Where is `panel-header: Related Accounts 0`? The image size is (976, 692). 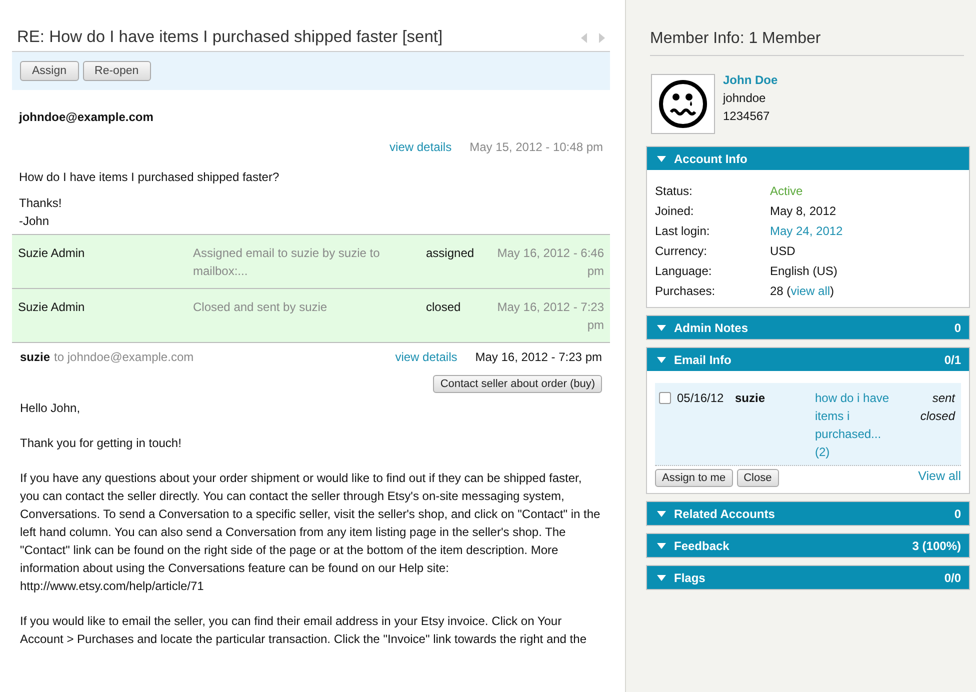 panel-header: Related Accounts 0 is located at coordinates (808, 513).